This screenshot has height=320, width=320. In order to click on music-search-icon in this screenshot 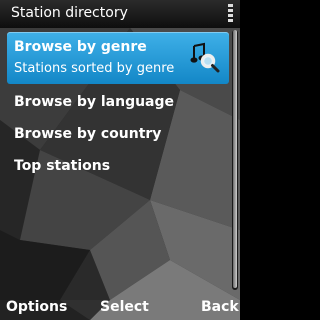, I will do `click(205, 57)`.